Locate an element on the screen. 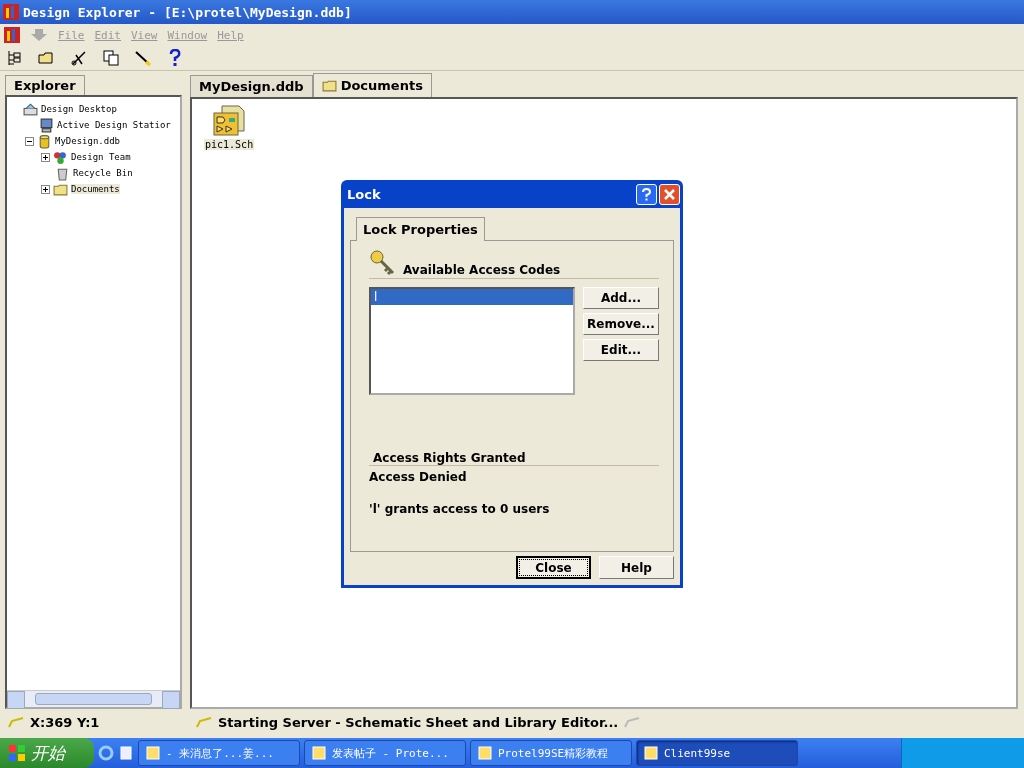 The width and height of the screenshot is (1024, 768). taskbar-button: Client99se is located at coordinates (717, 753).